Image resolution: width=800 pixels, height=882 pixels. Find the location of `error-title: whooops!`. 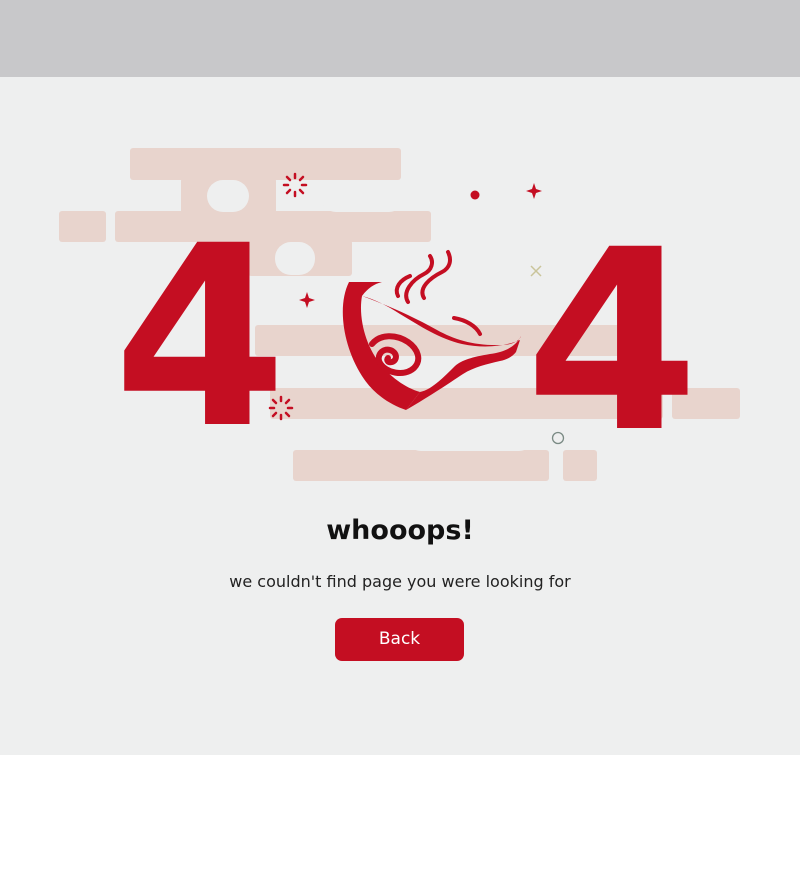

error-title: whooops! is located at coordinates (400, 530).